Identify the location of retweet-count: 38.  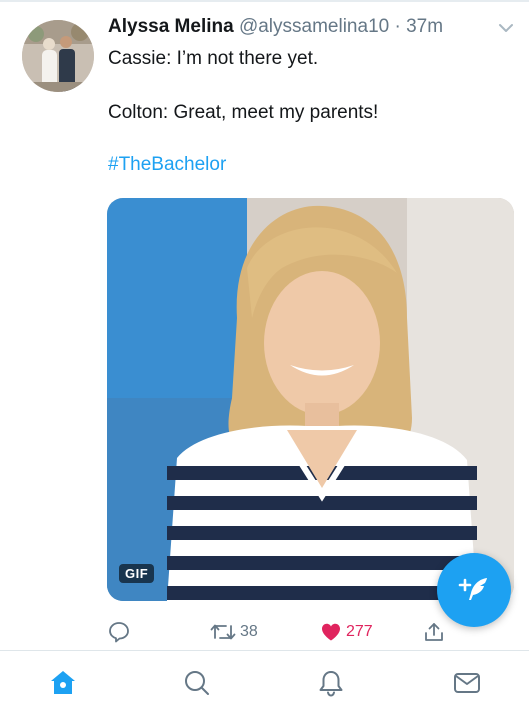
(249, 631).